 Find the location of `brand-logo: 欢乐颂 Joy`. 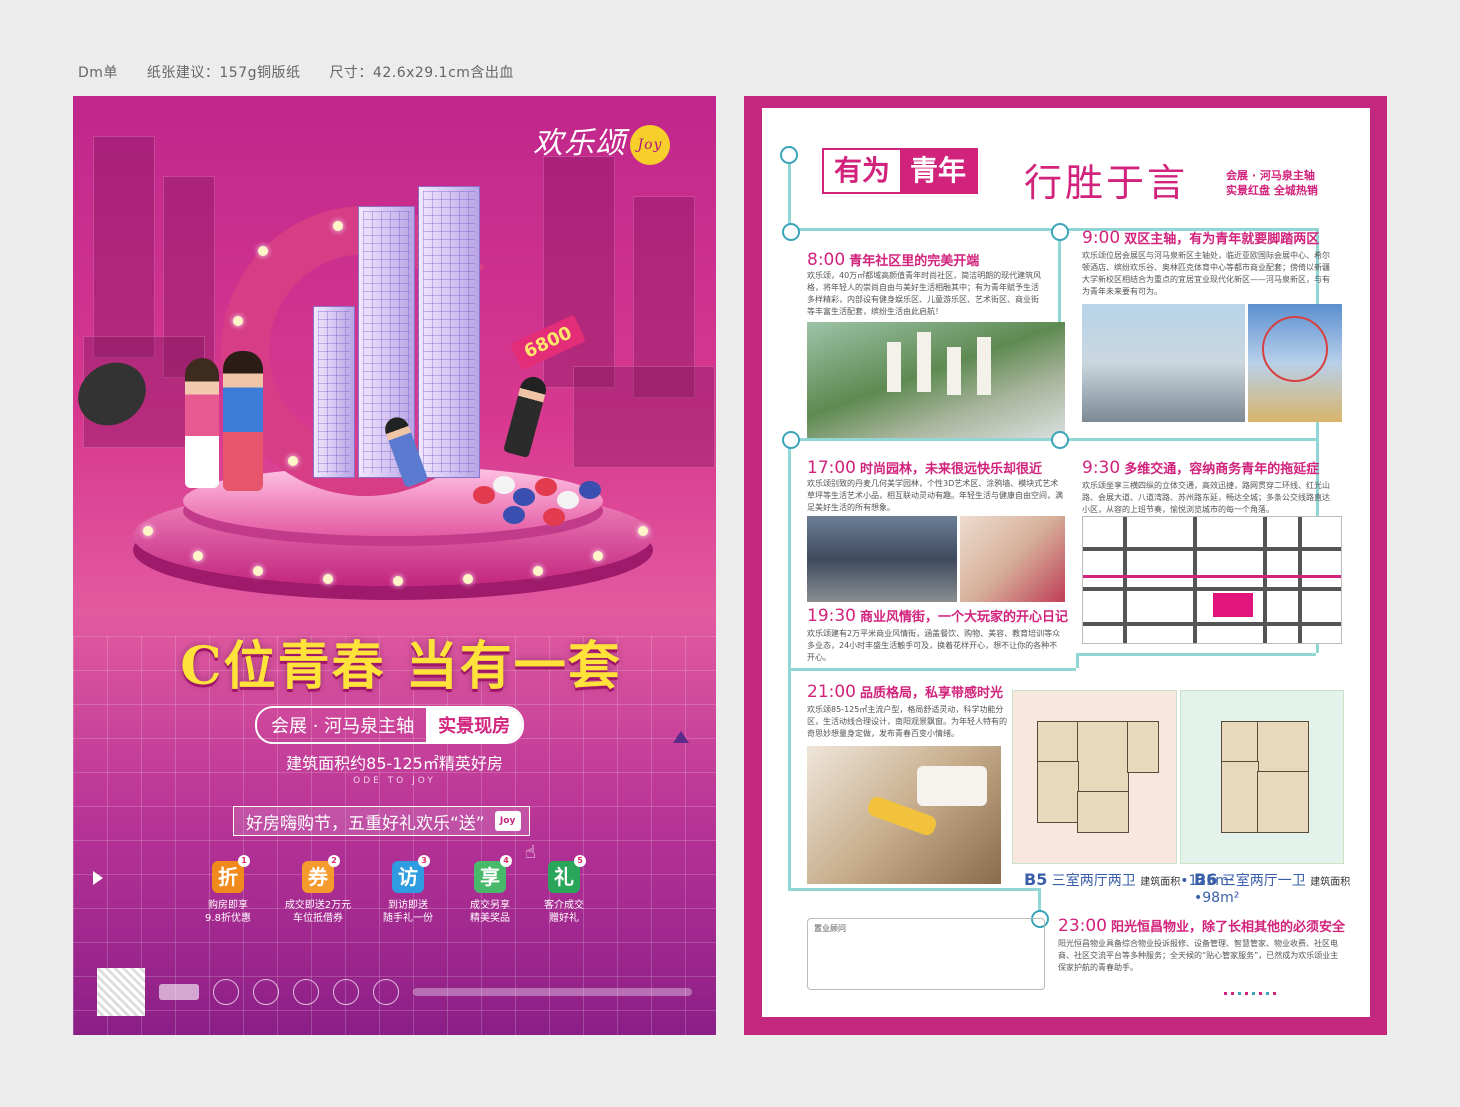

brand-logo: 欢乐颂 Joy is located at coordinates (601, 141).